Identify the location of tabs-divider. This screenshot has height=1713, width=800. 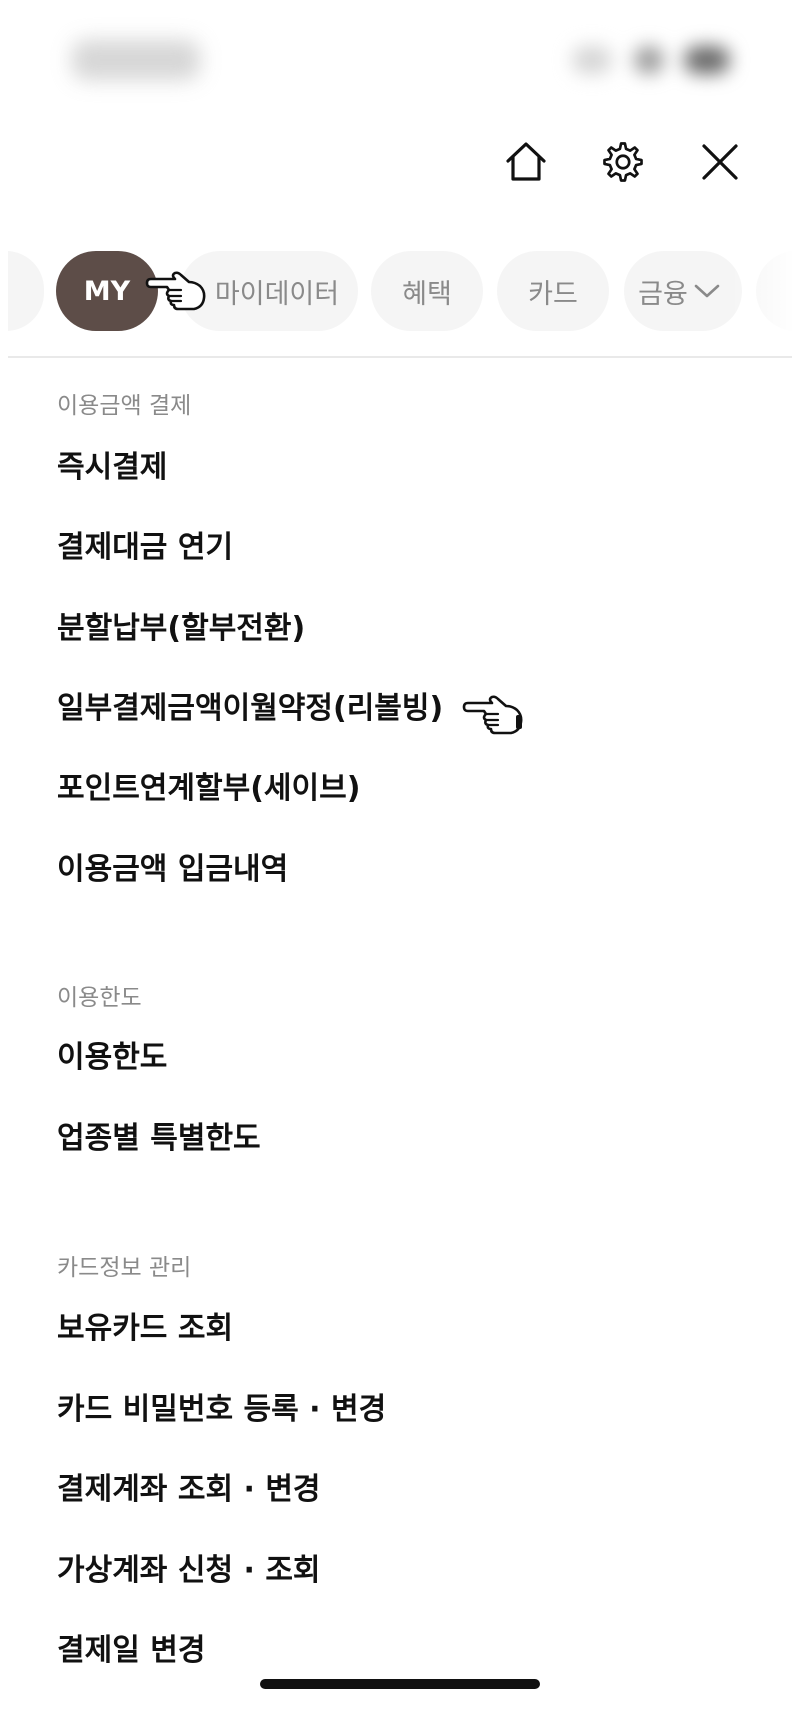
(400, 357).